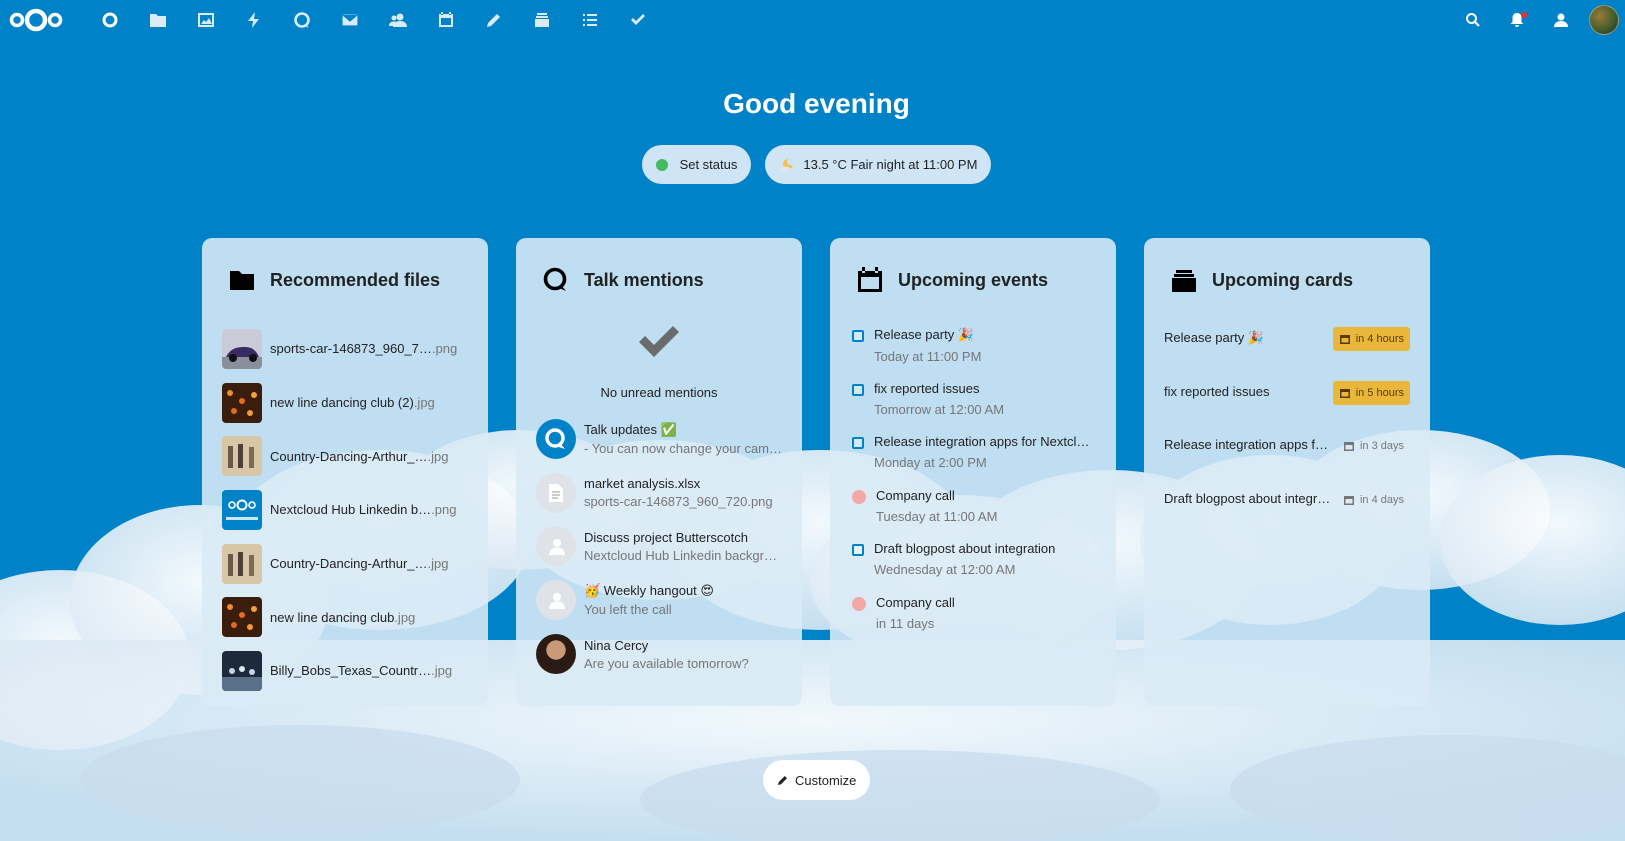  Describe the element at coordinates (158, 20) in the screenshot. I see `files-app` at that location.